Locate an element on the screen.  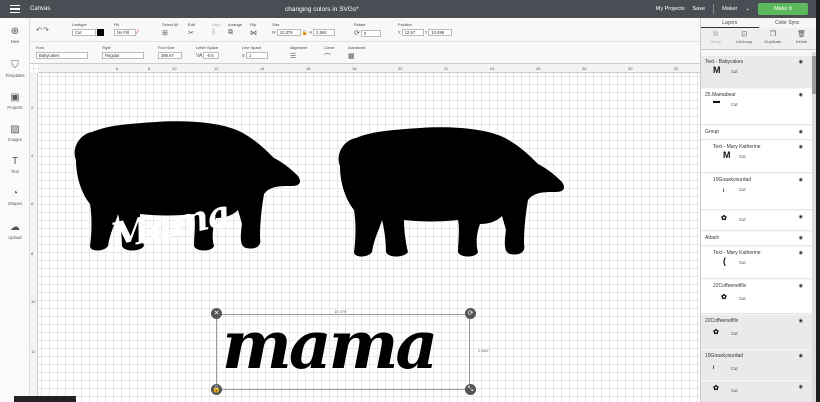
curve-icon: ⌒ is located at coordinates (327, 57).